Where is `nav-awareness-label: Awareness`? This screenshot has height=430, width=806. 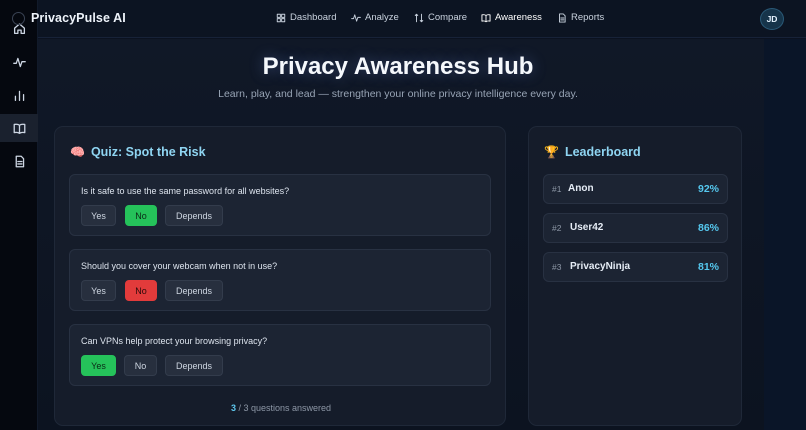
nav-awareness-label: Awareness is located at coordinates (518, 17).